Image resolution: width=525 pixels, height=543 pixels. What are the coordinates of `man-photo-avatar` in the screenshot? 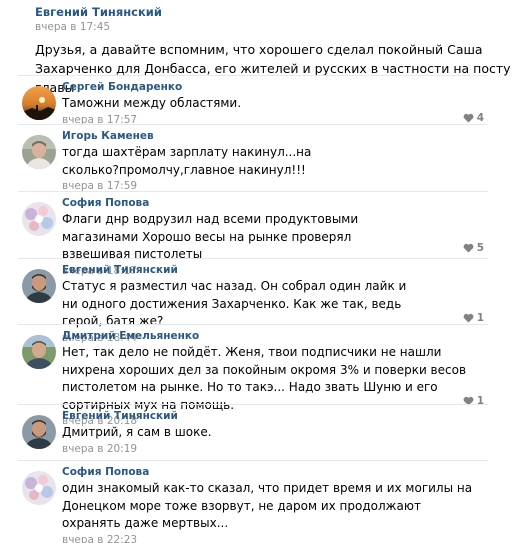 It's located at (39, 152).